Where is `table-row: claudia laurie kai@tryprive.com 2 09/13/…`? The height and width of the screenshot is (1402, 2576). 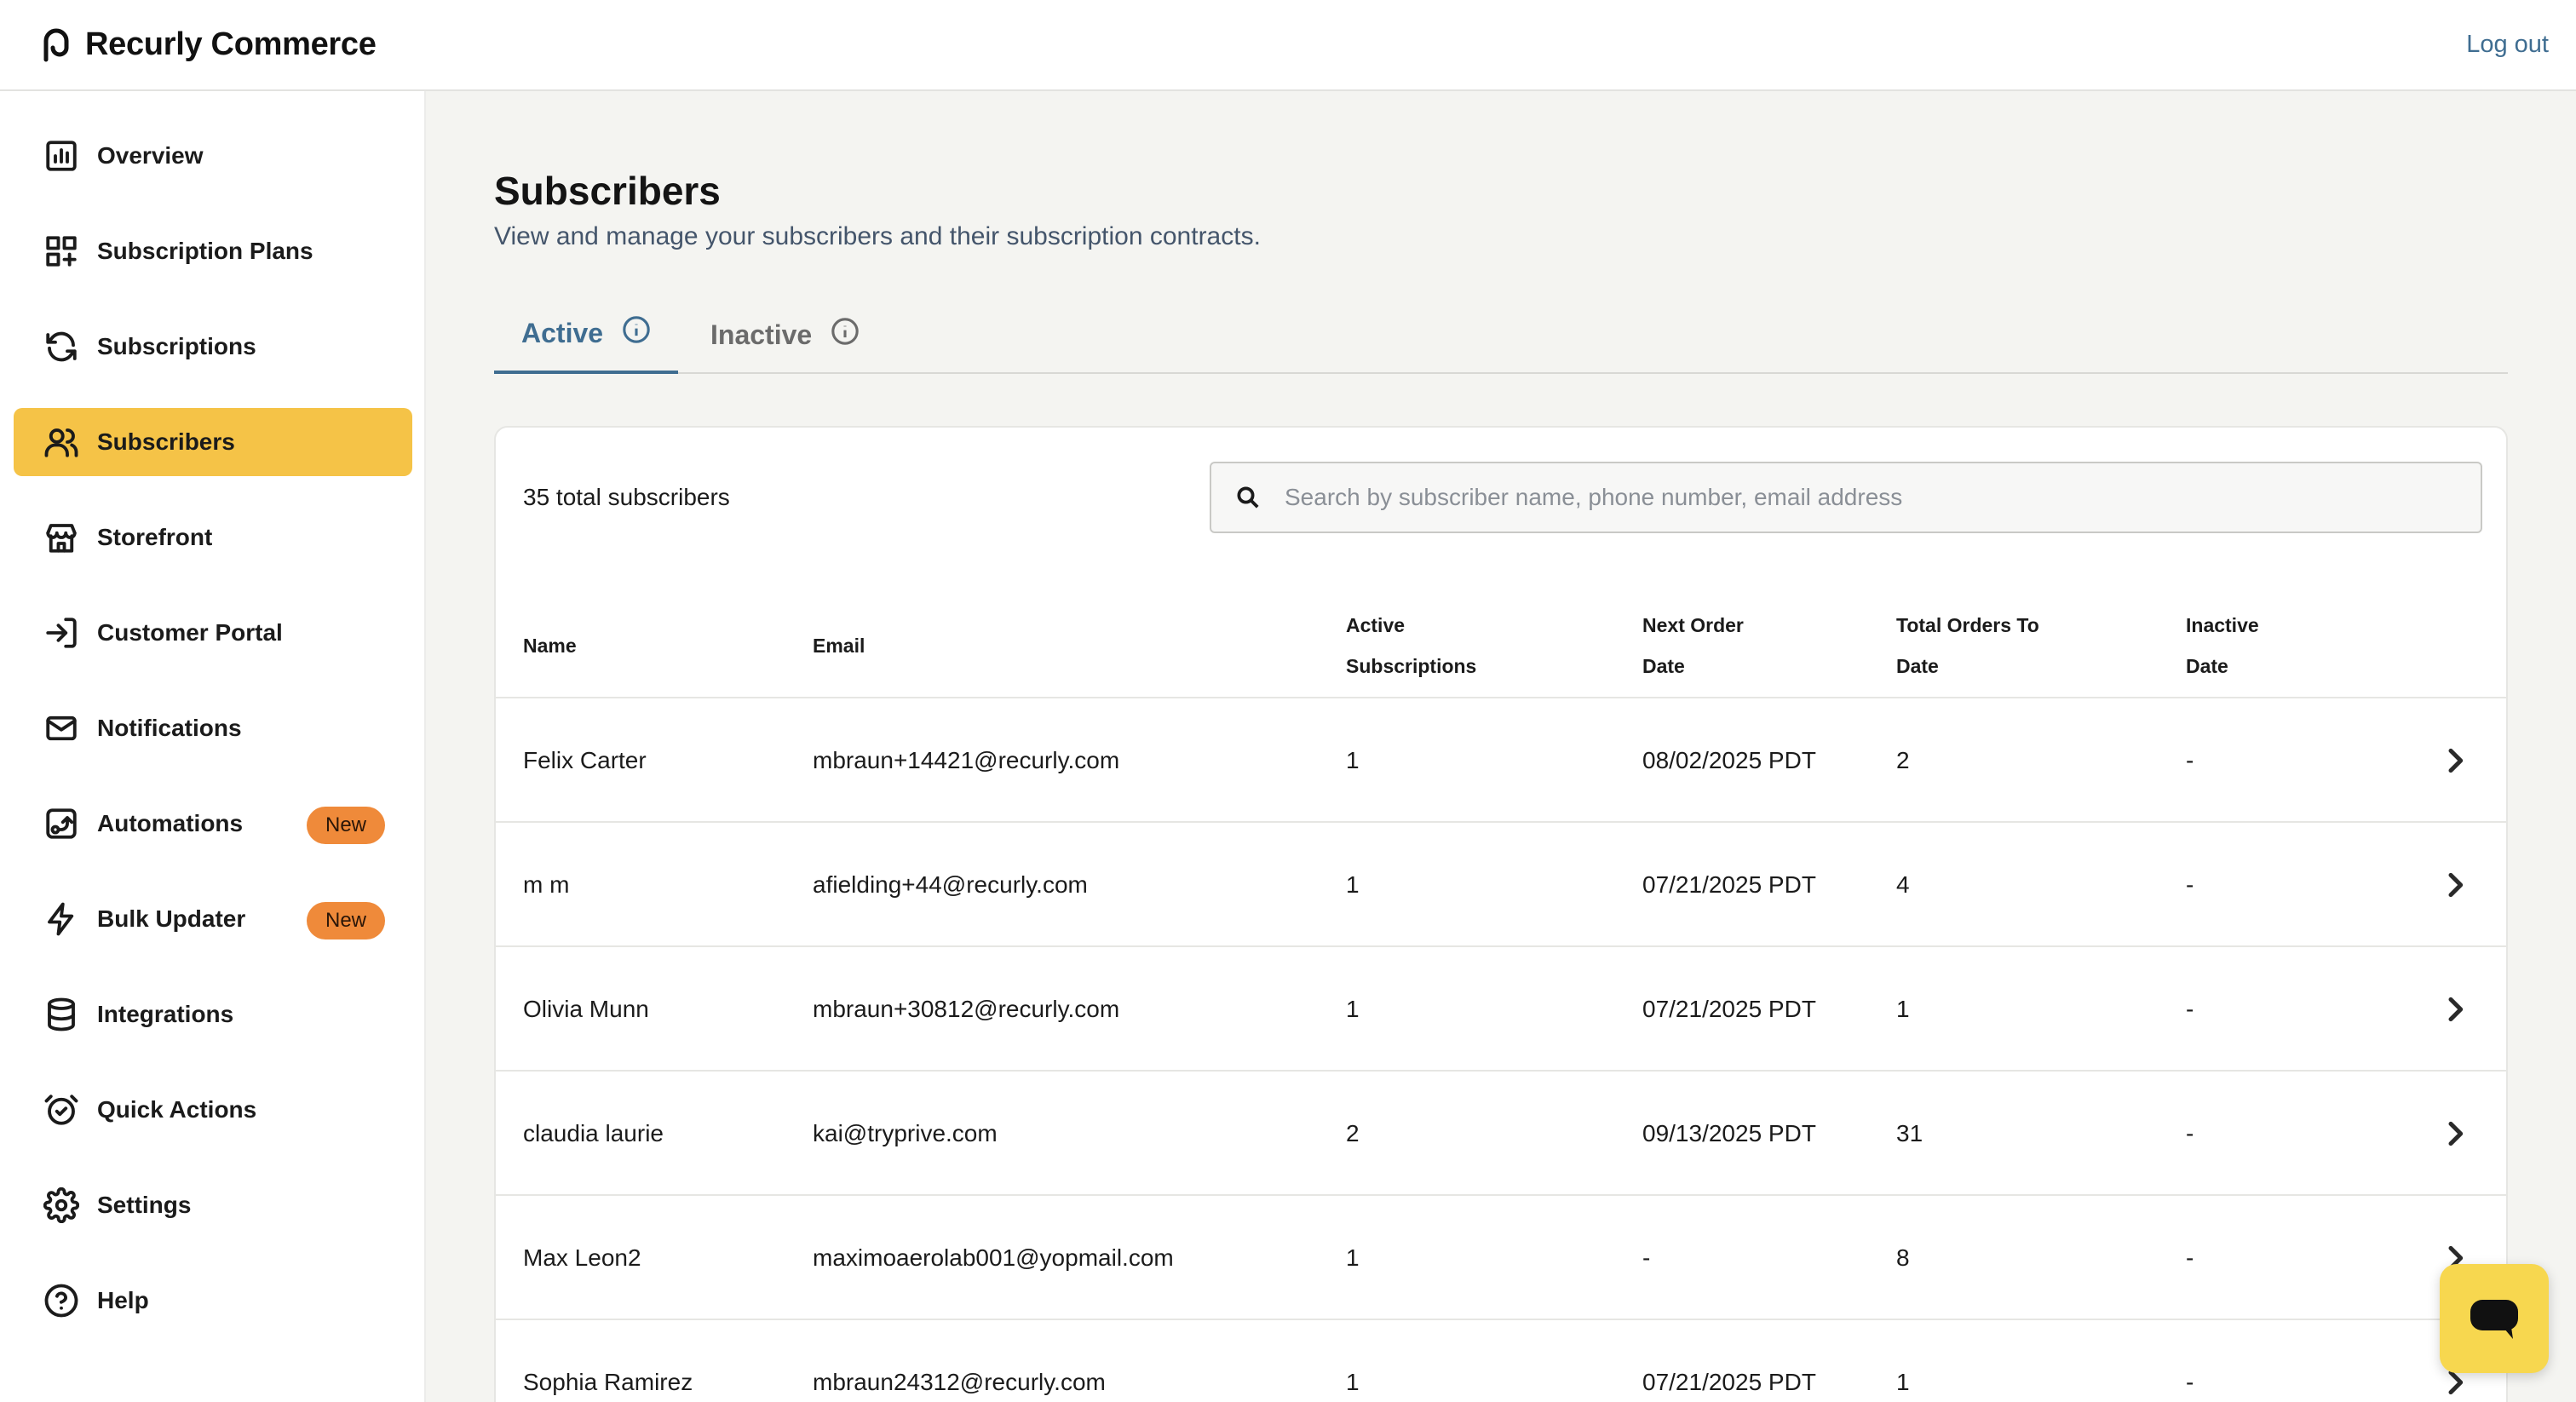 table-row: claudia laurie kai@tryprive.com 2 09/13/… is located at coordinates (1501, 1134).